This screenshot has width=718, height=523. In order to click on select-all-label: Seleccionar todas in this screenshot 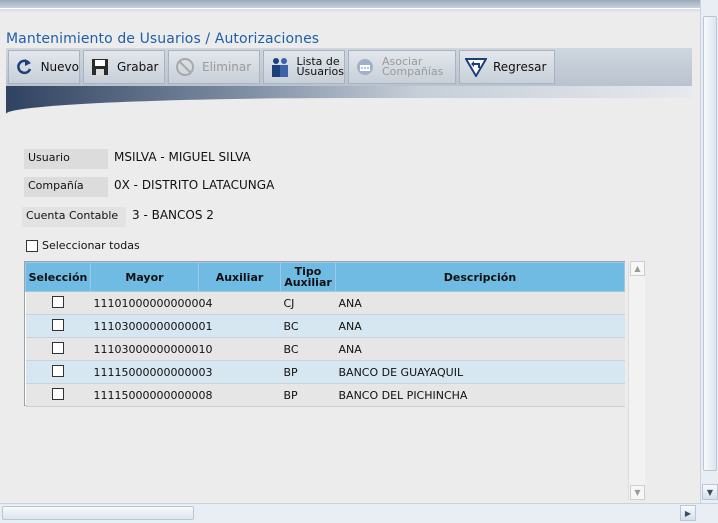, I will do `click(91, 245)`.